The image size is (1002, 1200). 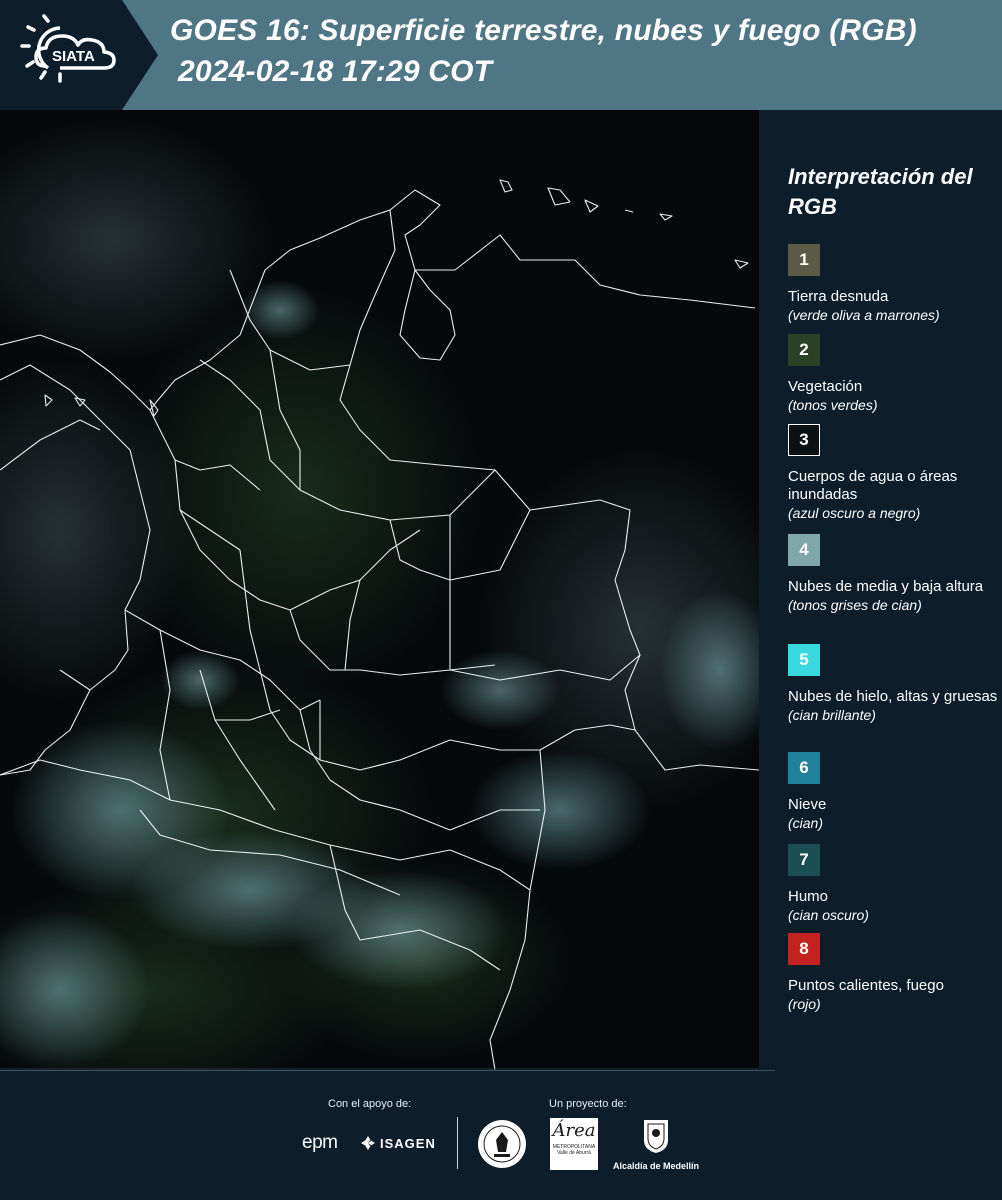 What do you see at coordinates (880, 191) in the screenshot?
I see `legend-title: Interpretación del RGB` at bounding box center [880, 191].